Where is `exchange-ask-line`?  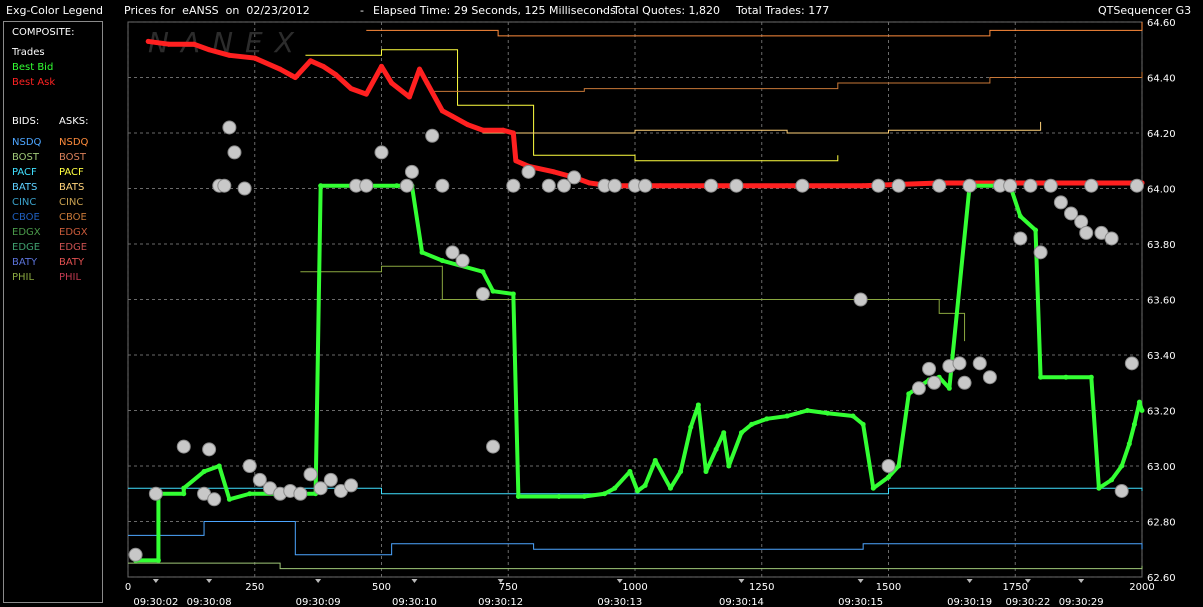 exchange-ask-line is located at coordinates (754, 29).